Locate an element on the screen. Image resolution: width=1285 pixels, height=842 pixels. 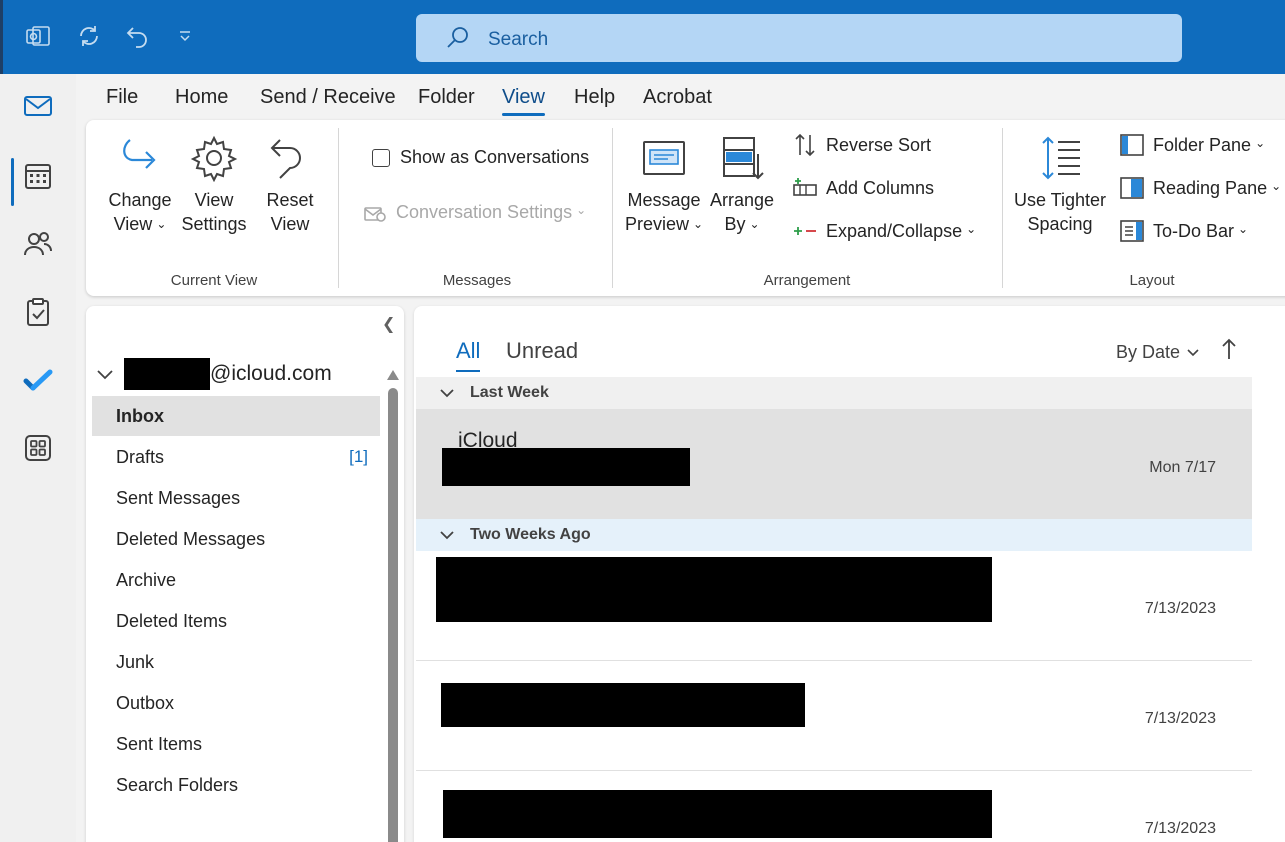
mail-icon is located at coordinates (38, 106).